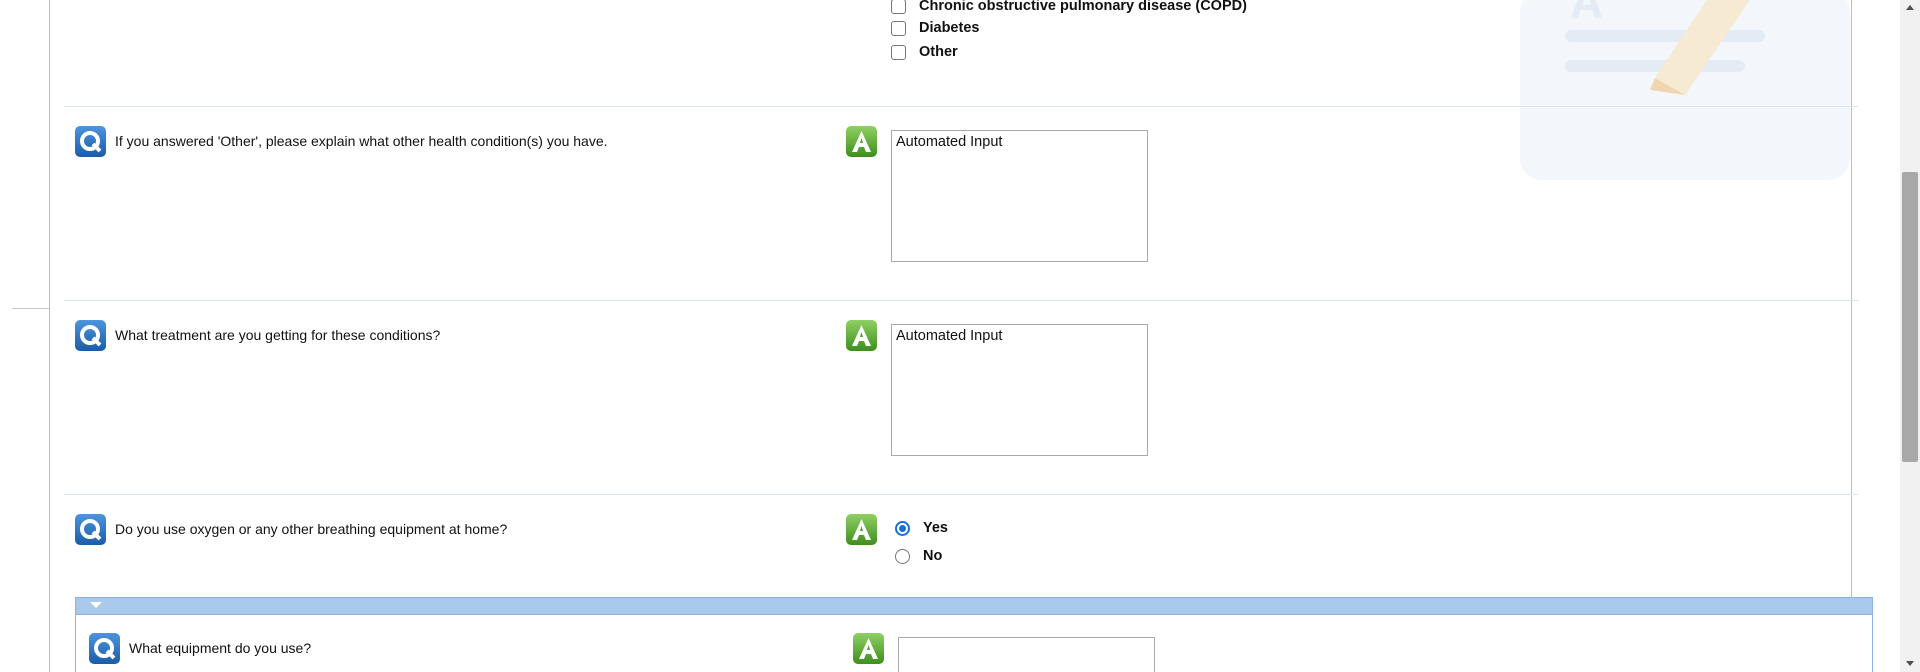 The height and width of the screenshot is (672, 1920). Describe the element at coordinates (974, 606) in the screenshot. I see `subsection-collapse-header` at that location.